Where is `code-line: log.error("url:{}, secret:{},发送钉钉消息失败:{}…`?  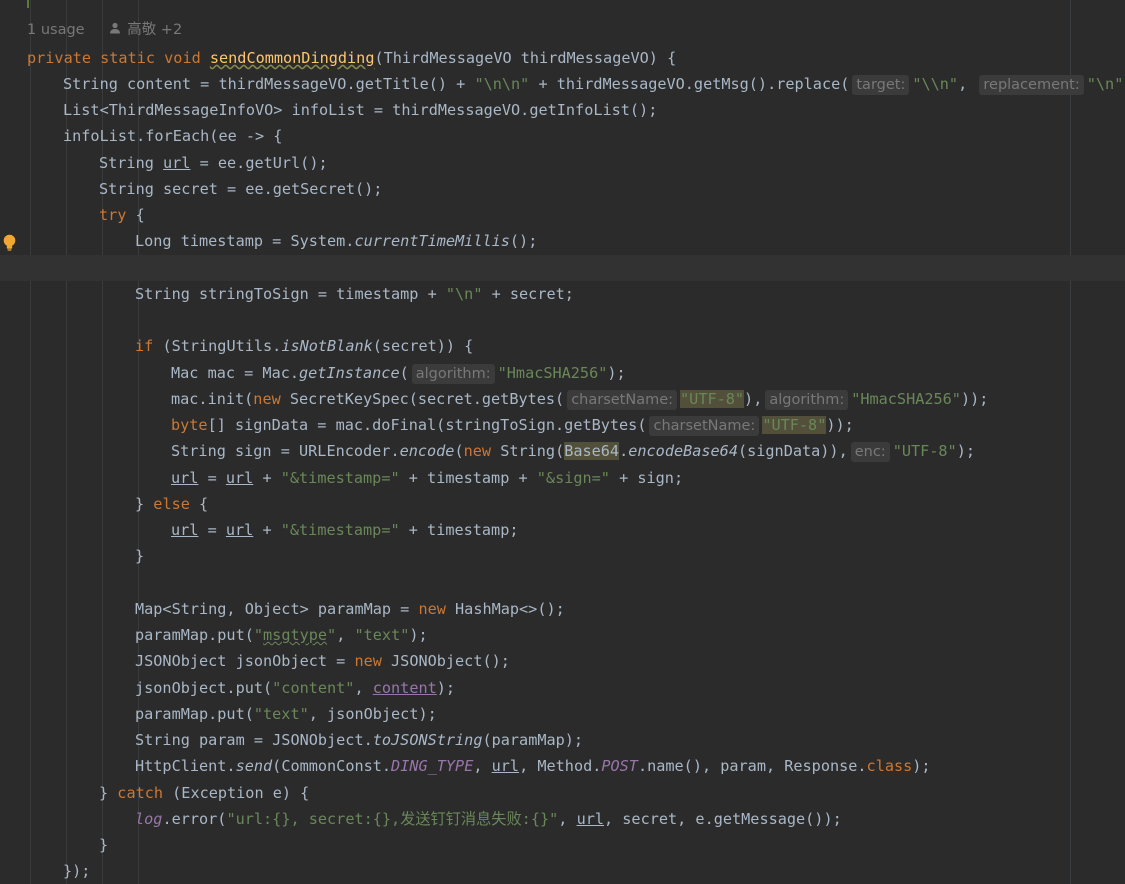
code-line: log.error("url:{}, secret:{},发送钉钉消息失败:{}… is located at coordinates (488, 819).